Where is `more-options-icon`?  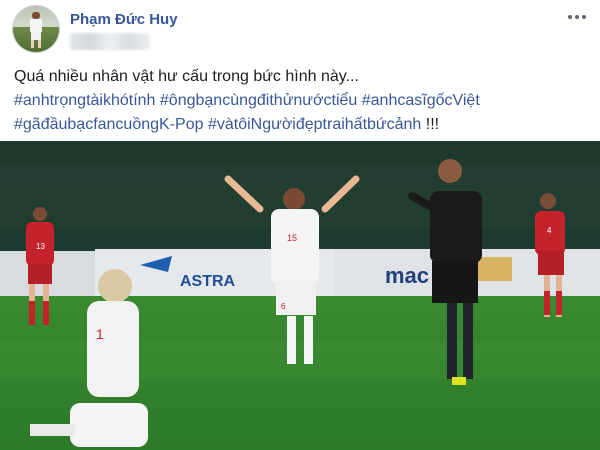 more-options-icon is located at coordinates (577, 17).